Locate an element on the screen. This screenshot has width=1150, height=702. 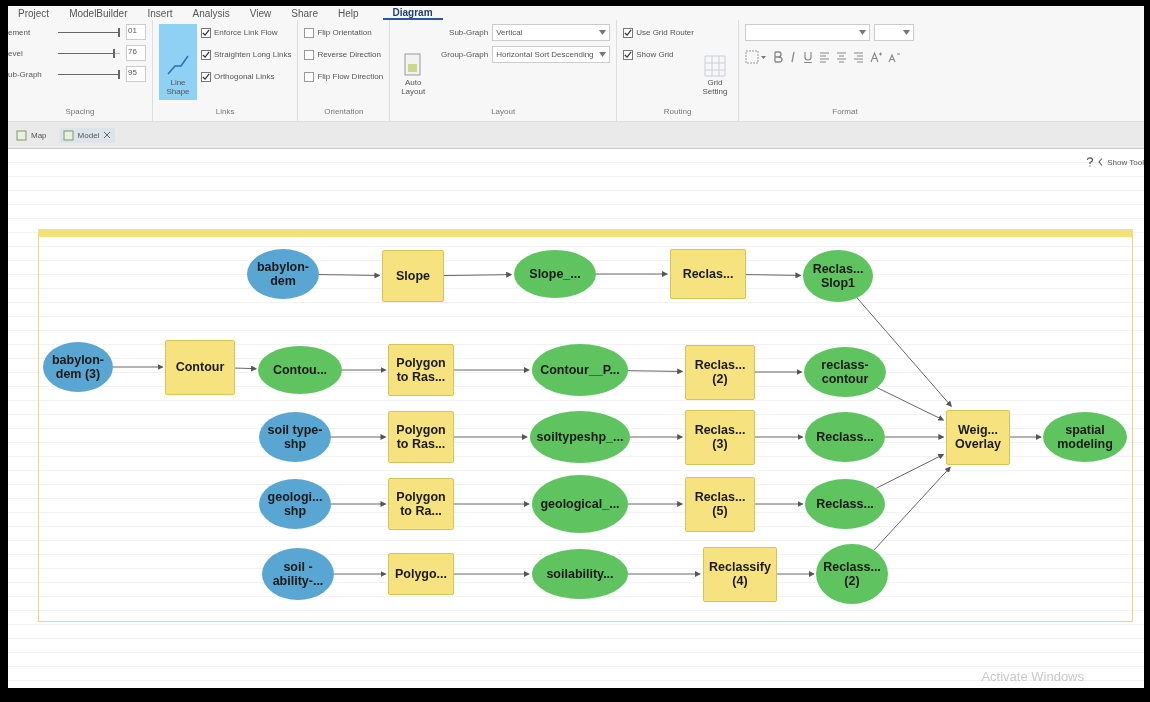
slider-label: evel is located at coordinates (16, 53).